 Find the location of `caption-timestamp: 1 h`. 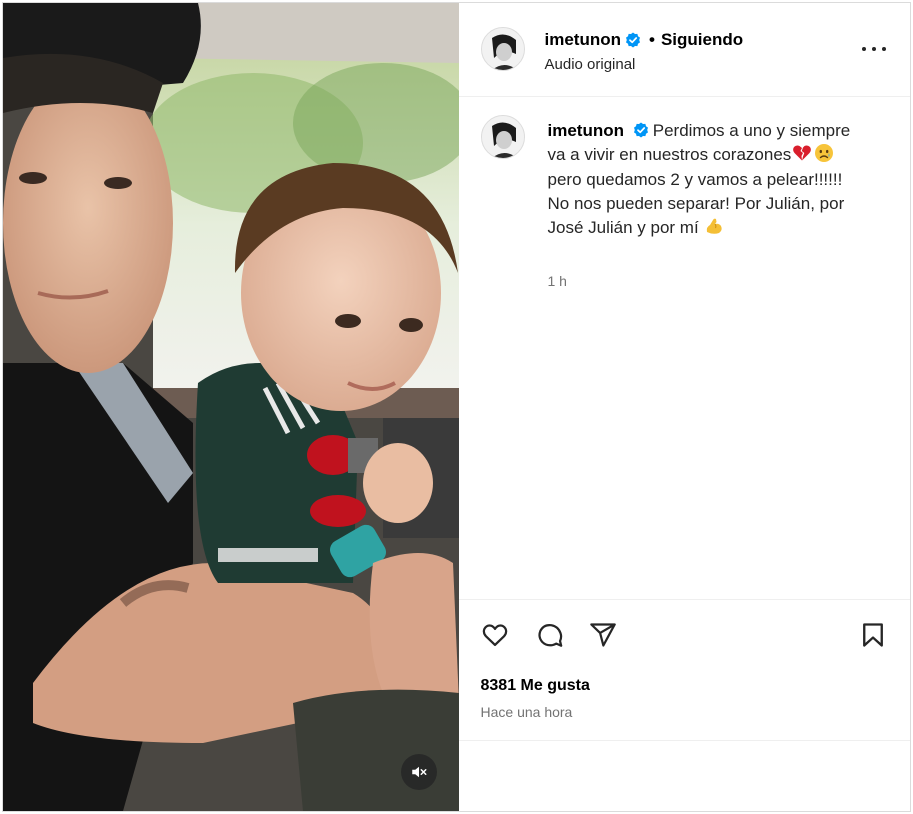

caption-timestamp: 1 h is located at coordinates (557, 281).